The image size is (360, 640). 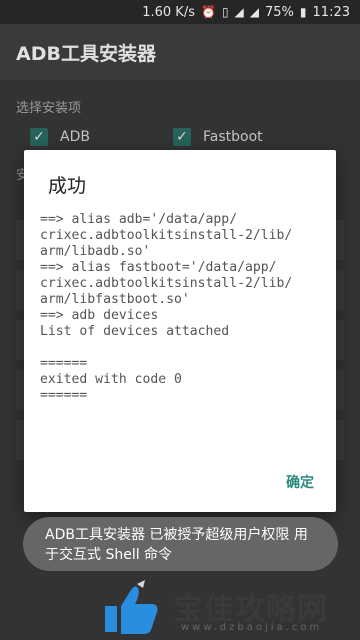 What do you see at coordinates (168, 12) in the screenshot?
I see `network-speed: 1.60 K/s` at bounding box center [168, 12].